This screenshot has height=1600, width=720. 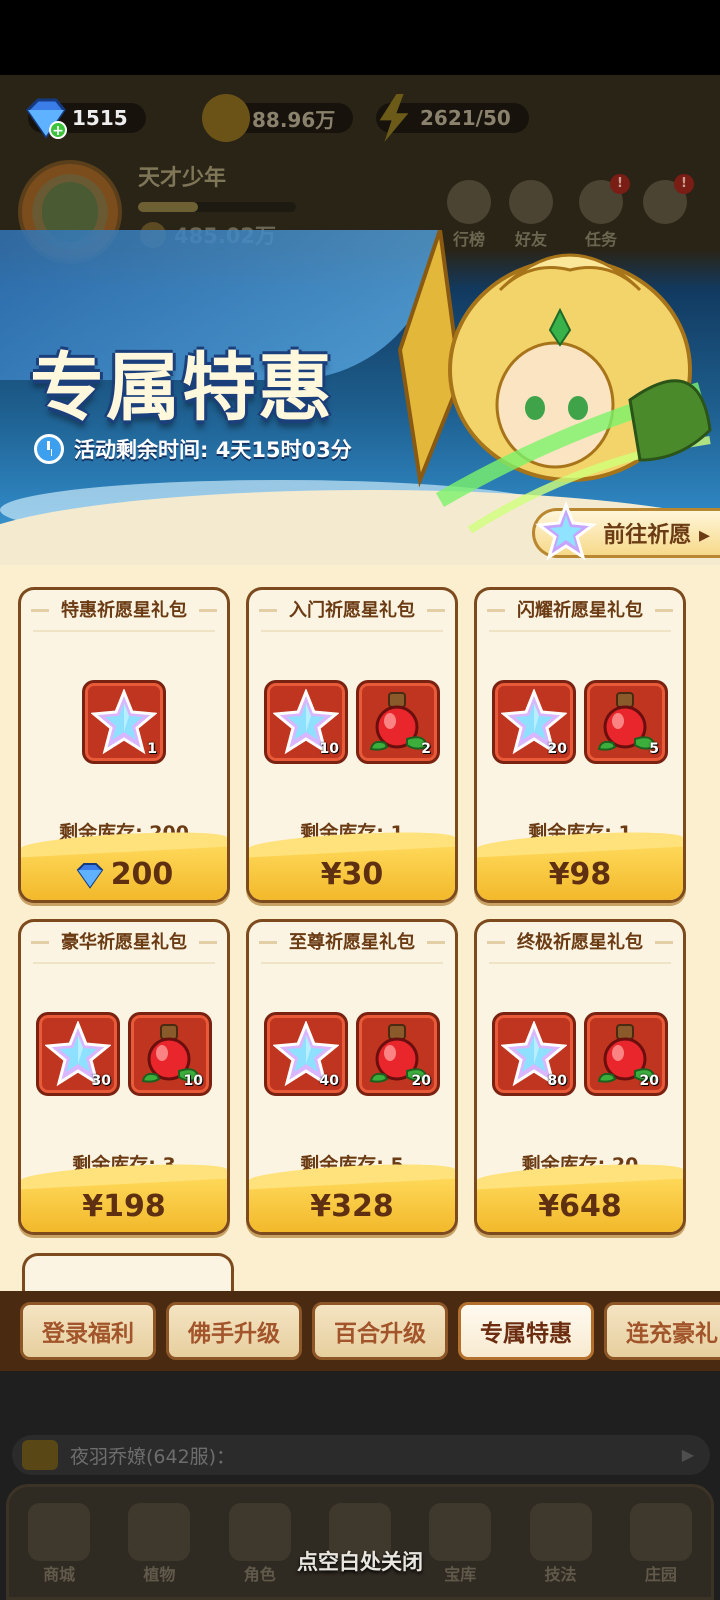 I want to click on reward-list: 80 20, so click(x=580, y=1054).